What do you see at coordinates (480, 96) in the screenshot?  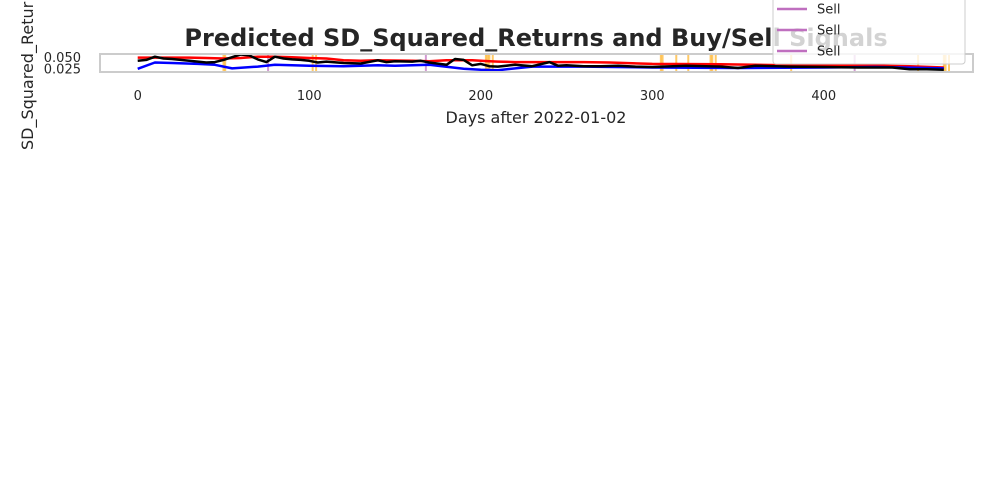 I see `x-tick-label-2: 200` at bounding box center [480, 96].